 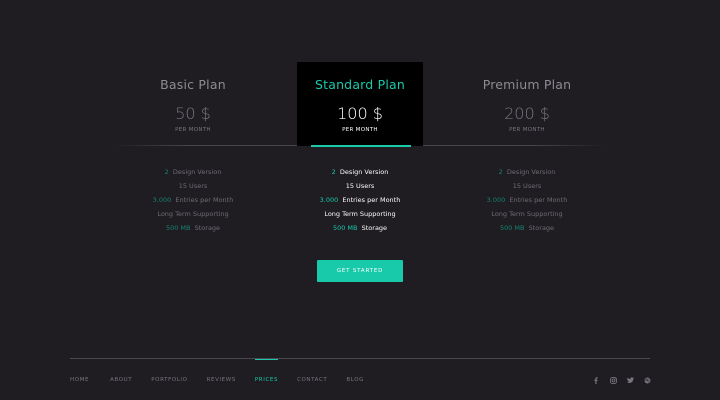 I want to click on plan-price: 200 $, so click(x=527, y=113).